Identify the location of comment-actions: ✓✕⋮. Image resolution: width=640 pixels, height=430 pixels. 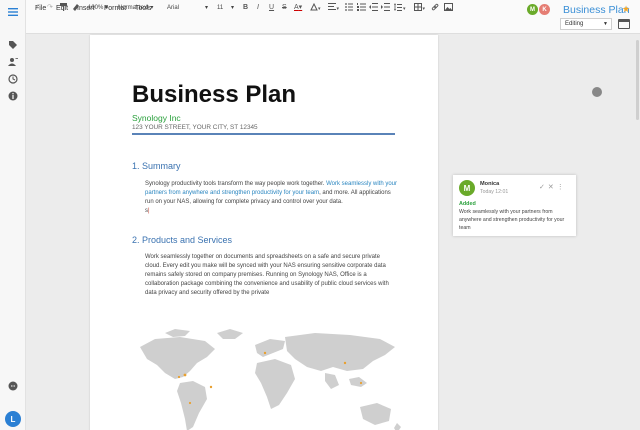
(553, 187).